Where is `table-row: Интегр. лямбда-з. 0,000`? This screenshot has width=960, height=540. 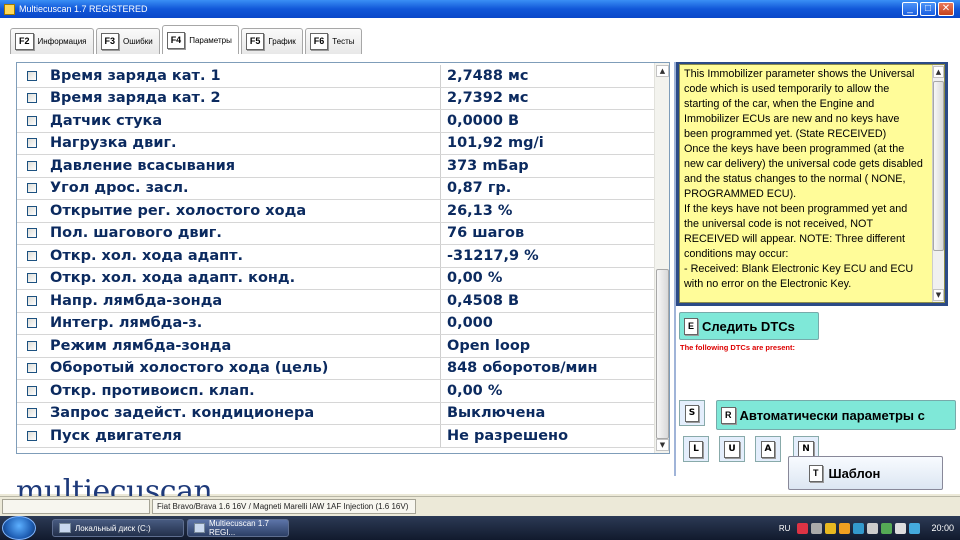
table-row: Интегр. лямбда-з. 0,000 is located at coordinates (336, 323).